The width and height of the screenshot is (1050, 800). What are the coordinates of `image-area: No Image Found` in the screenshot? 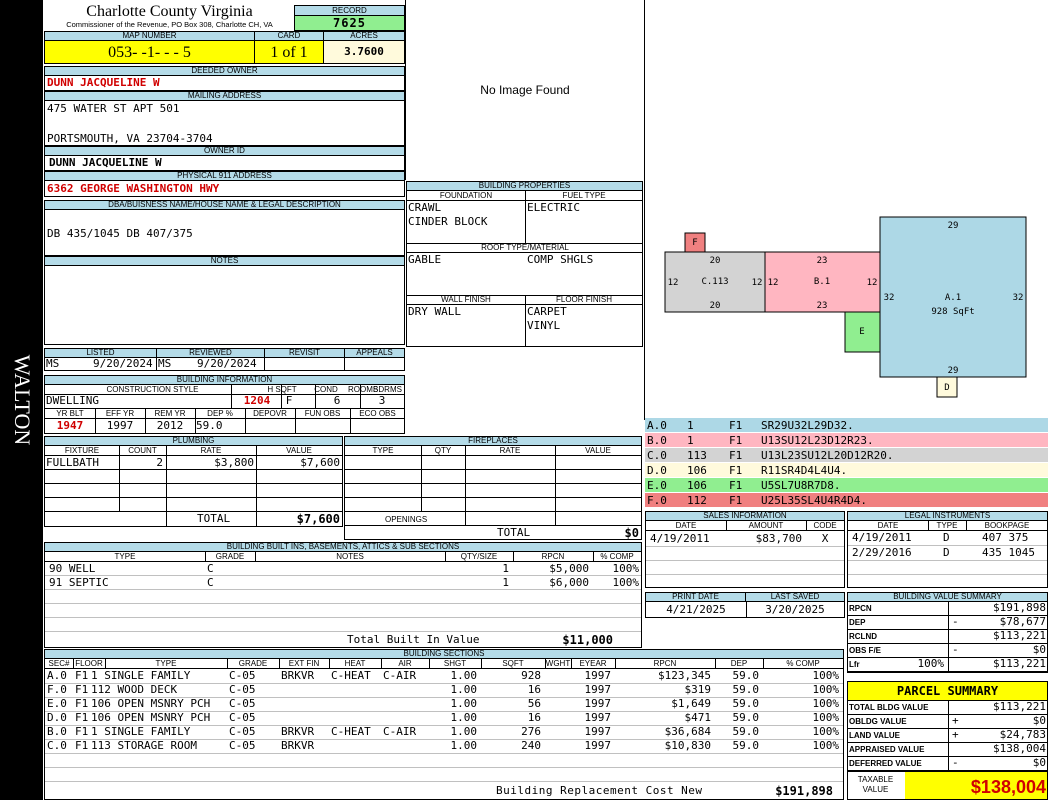 It's located at (525, 90).